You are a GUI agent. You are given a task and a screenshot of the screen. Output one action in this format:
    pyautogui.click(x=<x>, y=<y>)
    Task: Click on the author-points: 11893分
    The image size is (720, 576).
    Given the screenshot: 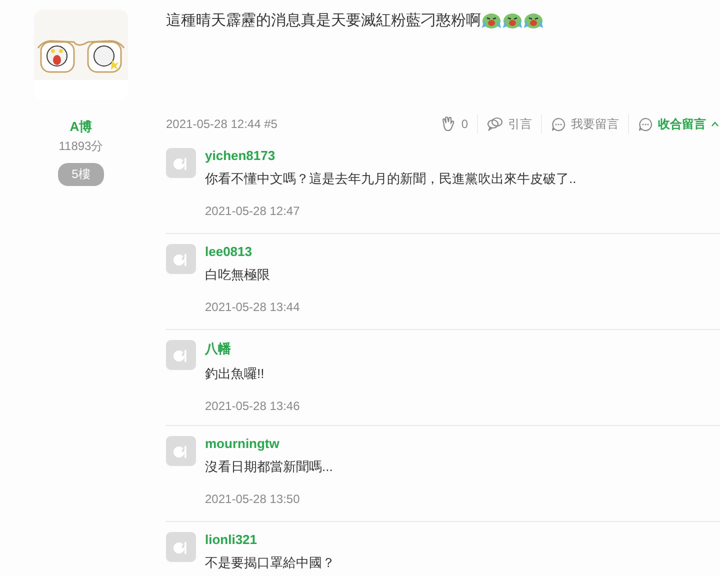 What is the action you would take?
    pyautogui.click(x=81, y=146)
    